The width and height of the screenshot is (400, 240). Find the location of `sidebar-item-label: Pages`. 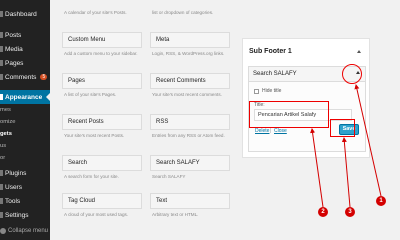

sidebar-item-label: Pages is located at coordinates (14, 63).